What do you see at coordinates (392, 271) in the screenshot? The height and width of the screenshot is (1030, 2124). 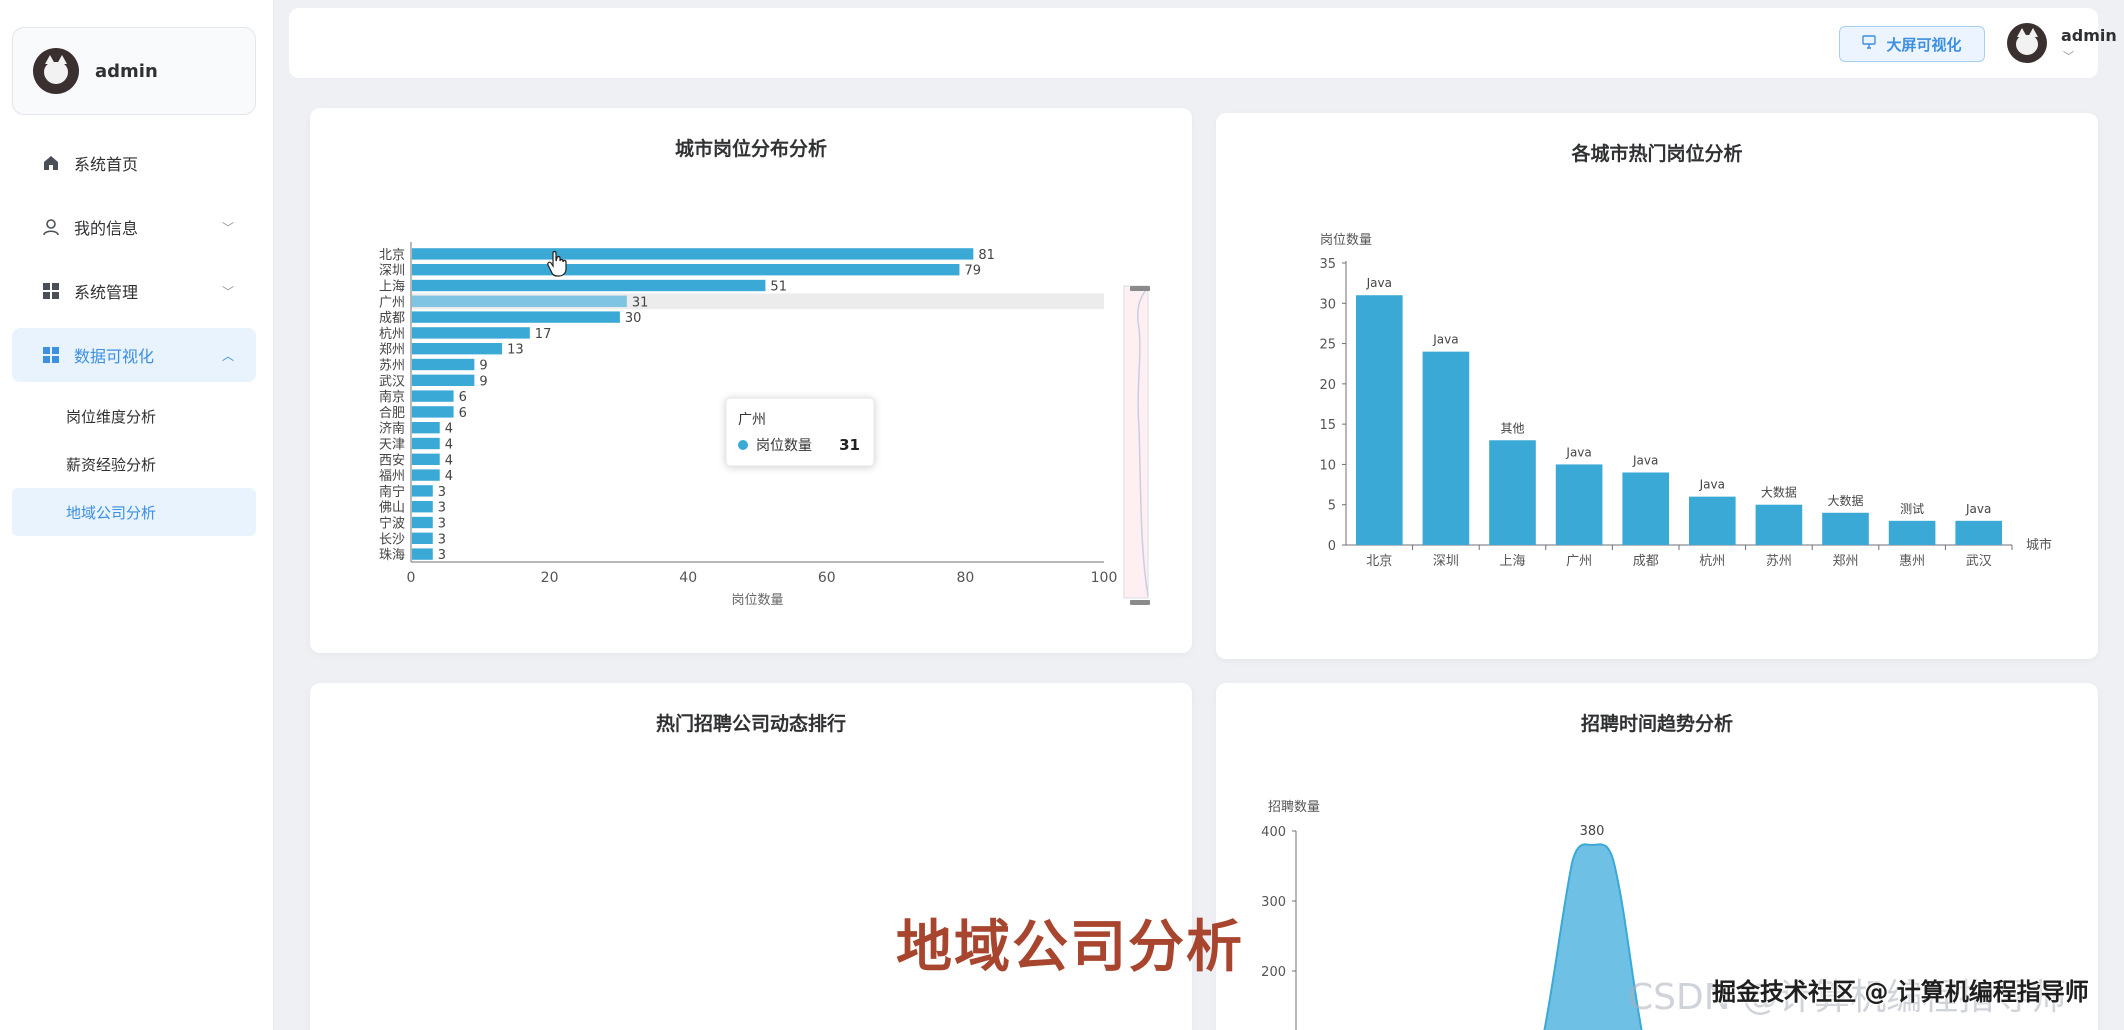 I see `y-tick-label: 深圳` at bounding box center [392, 271].